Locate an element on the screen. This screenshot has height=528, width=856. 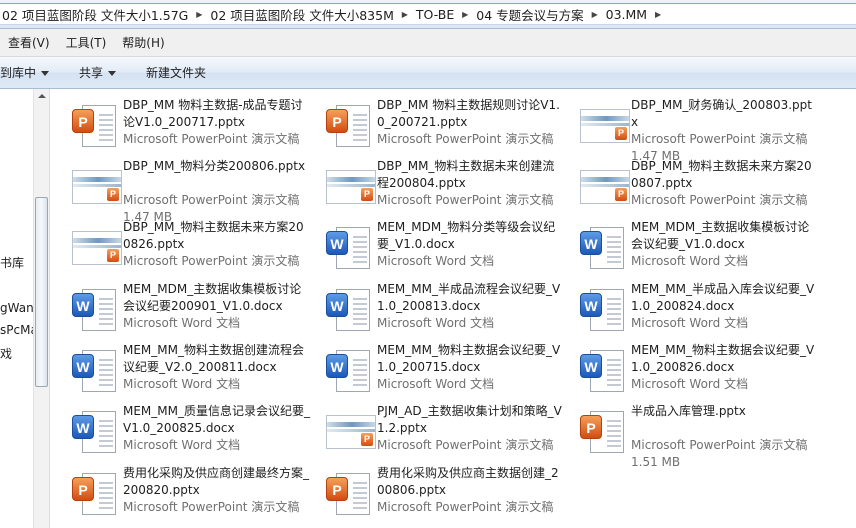
file-name: DBP_MM_物料分类200806.pptx is located at coordinates (214, 166).